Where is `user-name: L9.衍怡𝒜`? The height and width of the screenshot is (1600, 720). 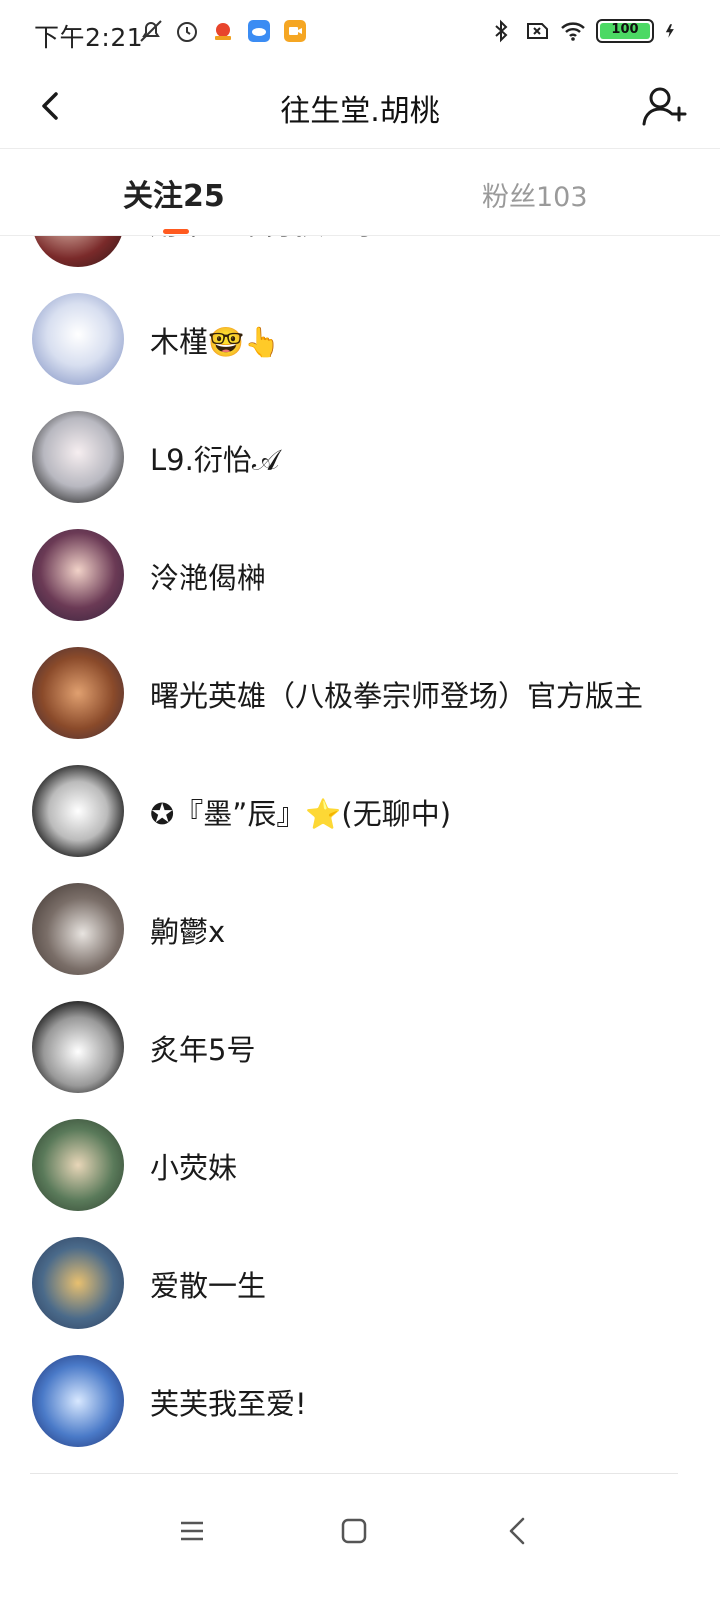
user-name: L9.衍怡𝒜 is located at coordinates (215, 460).